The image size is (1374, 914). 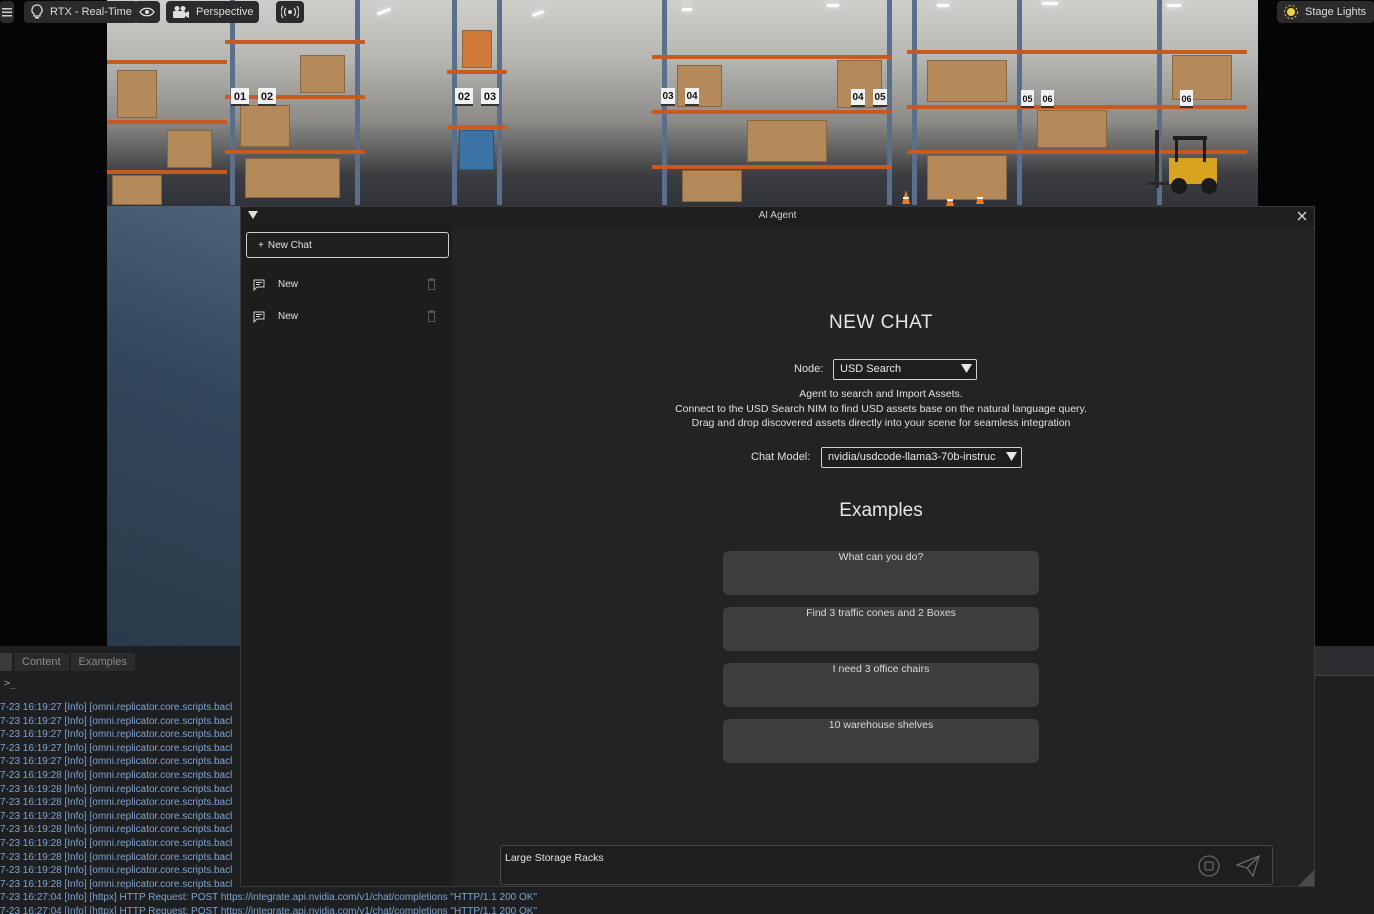 What do you see at coordinates (886, 865) in the screenshot?
I see `chat-input: Large Storage Racks` at bounding box center [886, 865].